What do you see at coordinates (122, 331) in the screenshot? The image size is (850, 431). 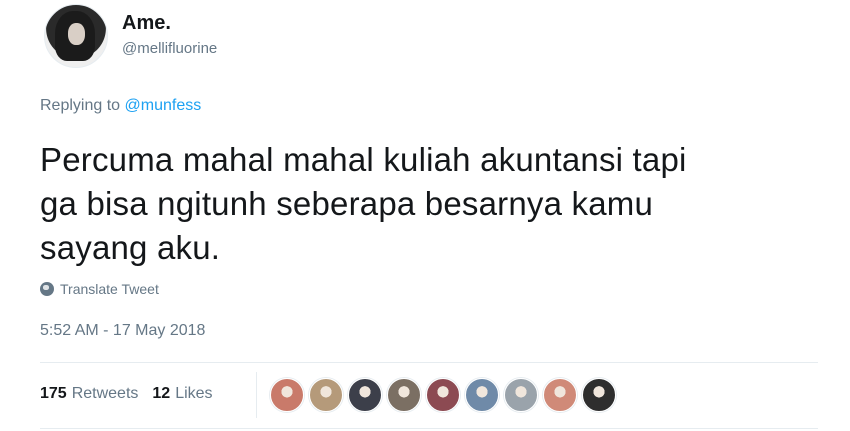 I see `tweet-timestamp: 5:52 AM - 17 May 2018` at bounding box center [122, 331].